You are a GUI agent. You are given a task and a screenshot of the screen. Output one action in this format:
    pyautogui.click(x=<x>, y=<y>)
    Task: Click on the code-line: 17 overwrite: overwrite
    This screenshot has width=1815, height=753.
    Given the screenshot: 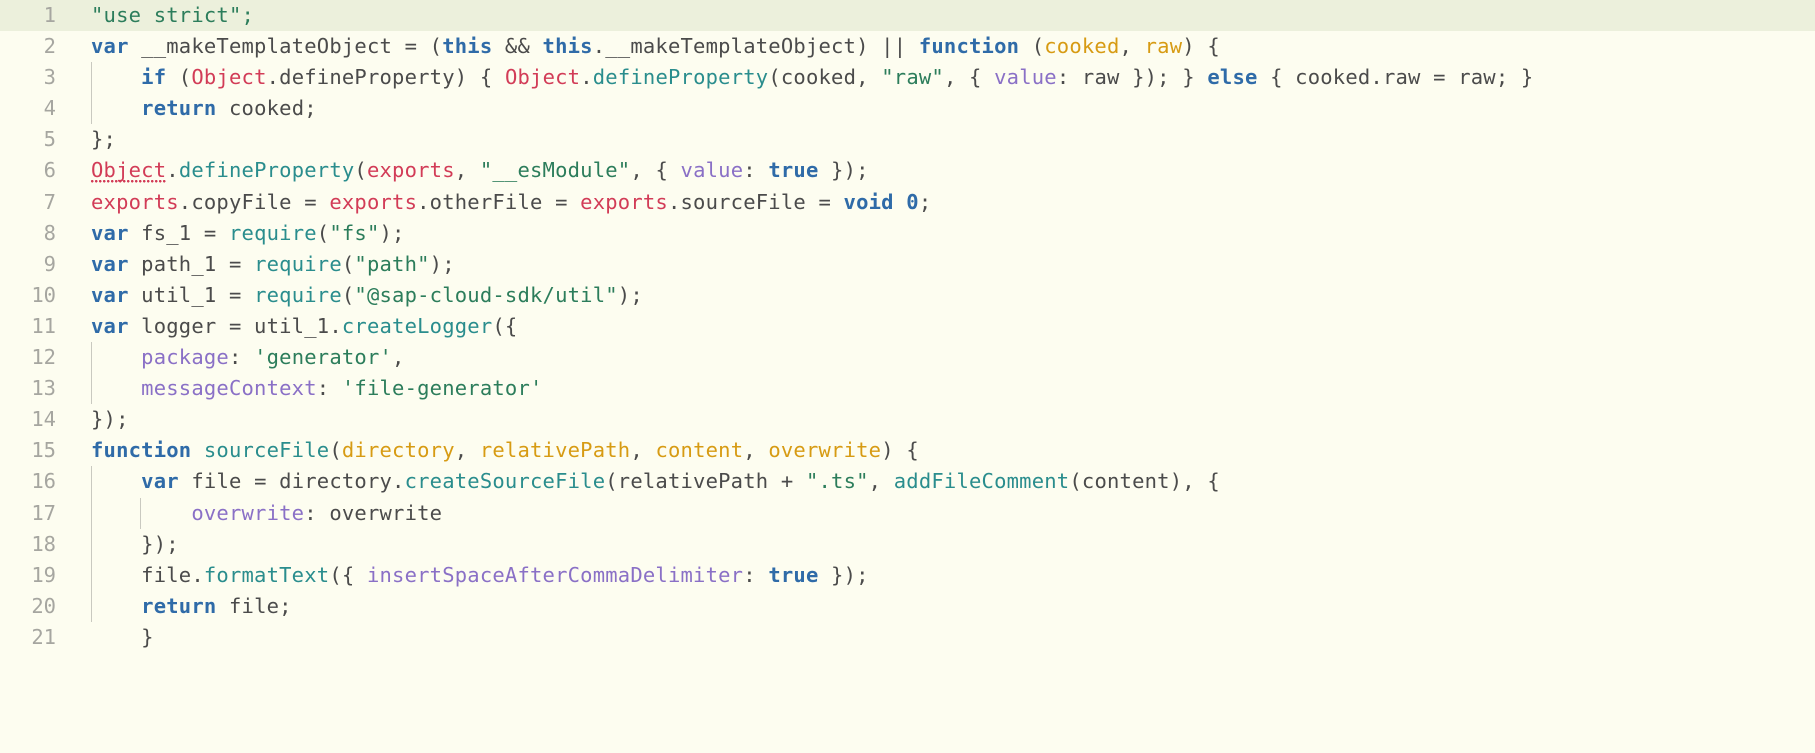 What is the action you would take?
    pyautogui.click(x=907, y=513)
    